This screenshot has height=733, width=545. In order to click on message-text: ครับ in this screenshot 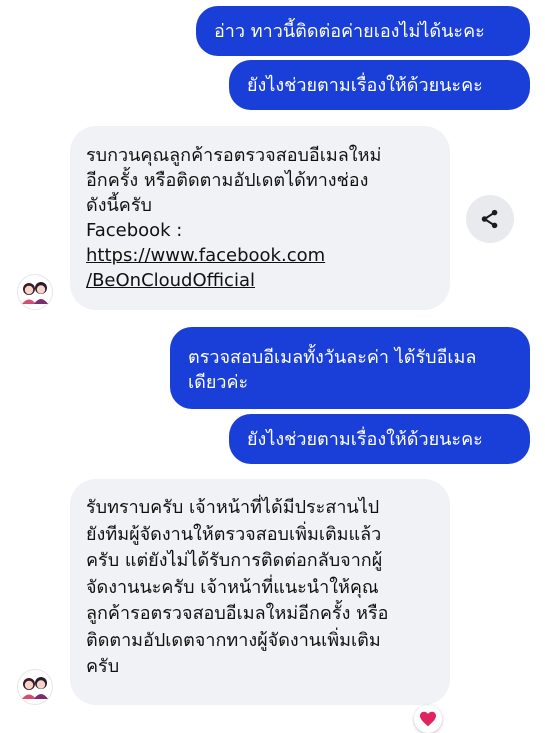, I will do `click(103, 666)`.